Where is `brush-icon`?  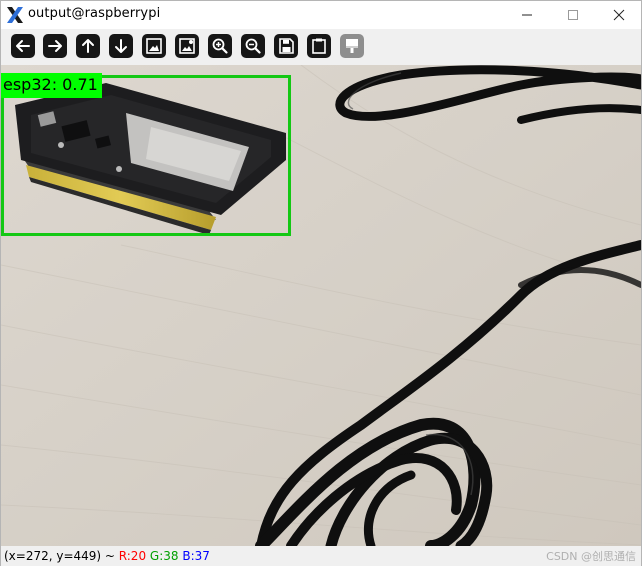 brush-icon is located at coordinates (352, 46).